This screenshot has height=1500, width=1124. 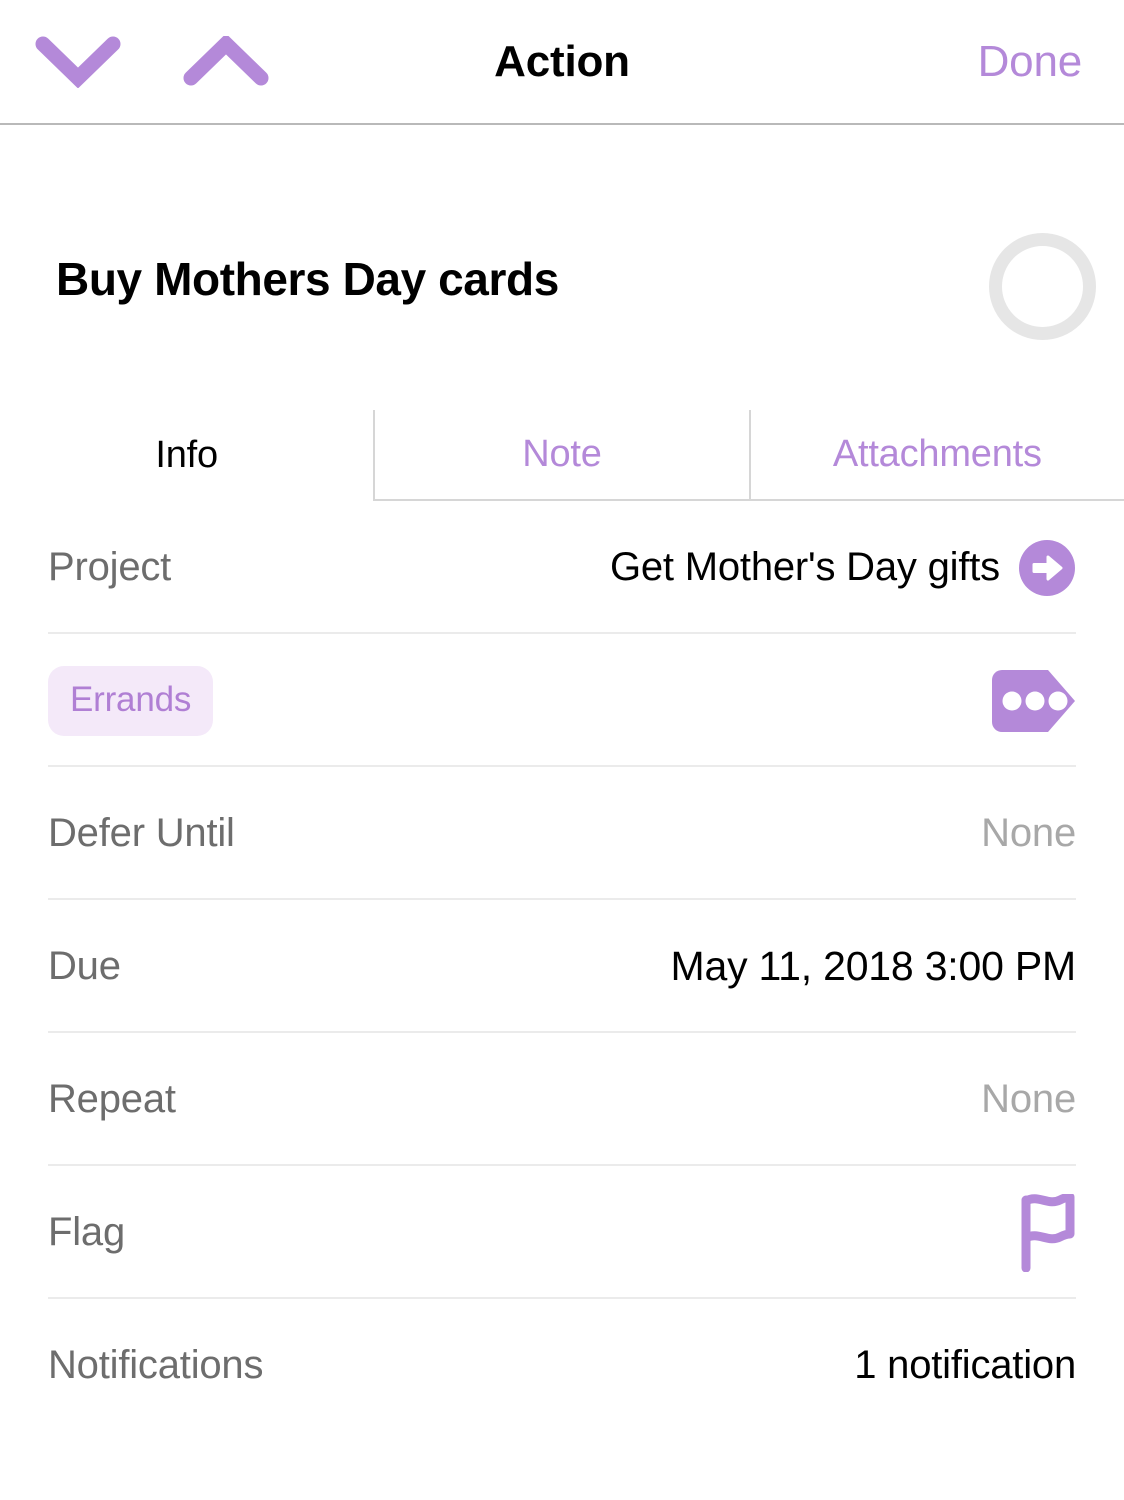 What do you see at coordinates (186, 455) in the screenshot?
I see `tab-info: Info` at bounding box center [186, 455].